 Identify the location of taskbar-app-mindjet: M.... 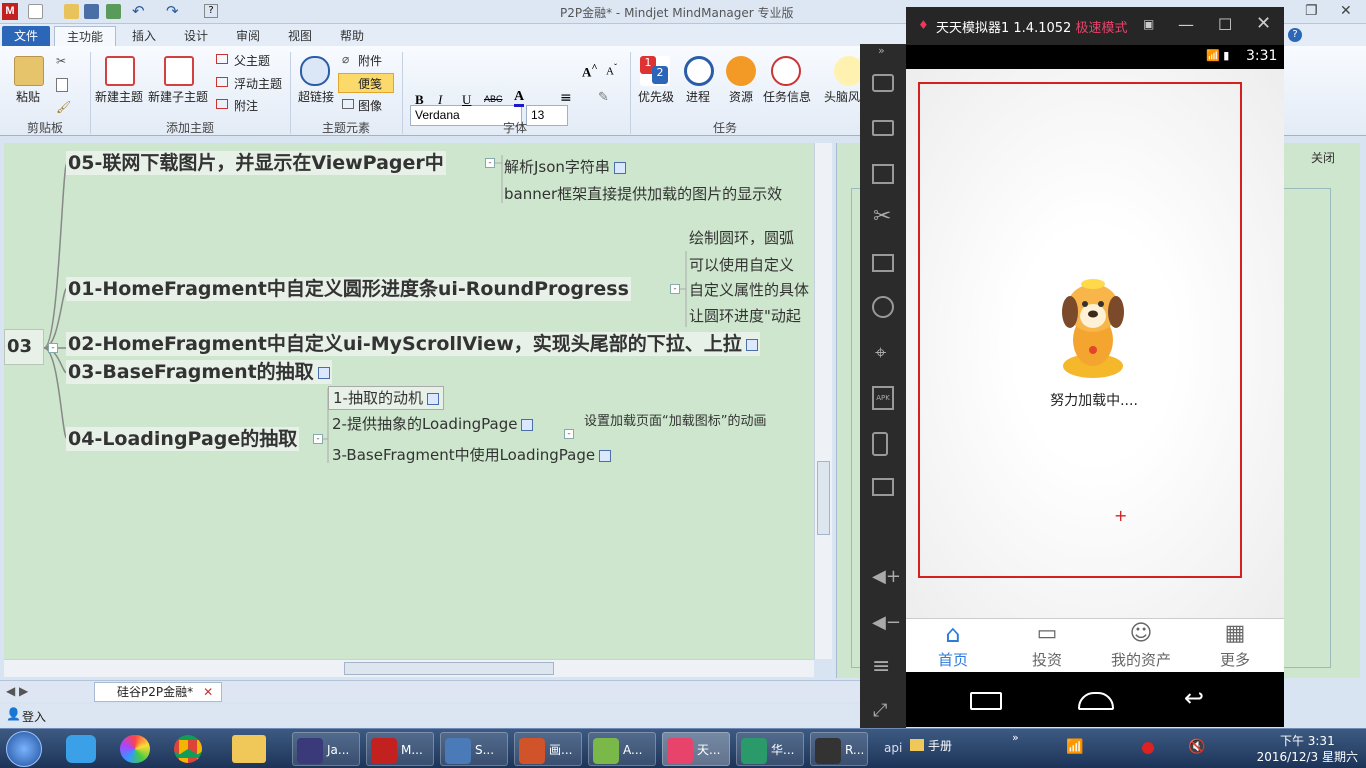
(400, 749).